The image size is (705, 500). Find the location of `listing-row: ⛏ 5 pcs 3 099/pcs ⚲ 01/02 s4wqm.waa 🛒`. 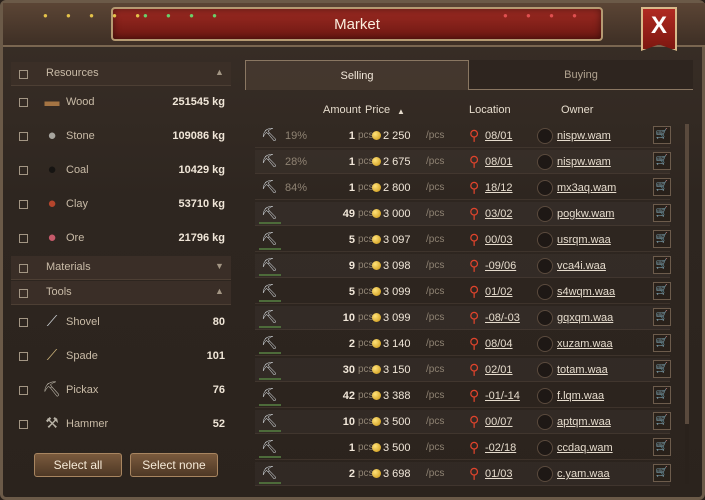

listing-row: ⛏ 5 pcs 3 099/pcs ⚲ 01/02 s4wqm.waa 🛒 is located at coordinates (463, 292).